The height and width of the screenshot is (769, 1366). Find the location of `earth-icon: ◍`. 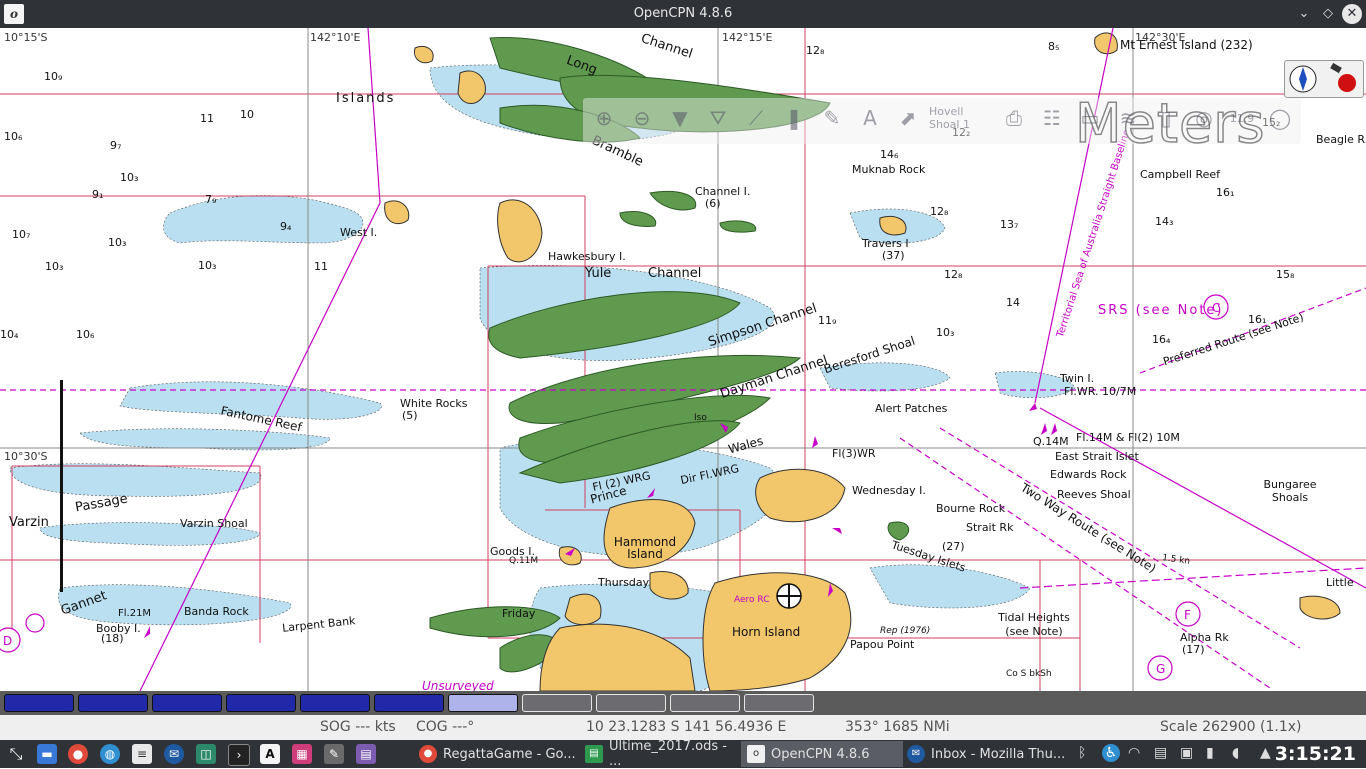

earth-icon: ◍ is located at coordinates (110, 754).